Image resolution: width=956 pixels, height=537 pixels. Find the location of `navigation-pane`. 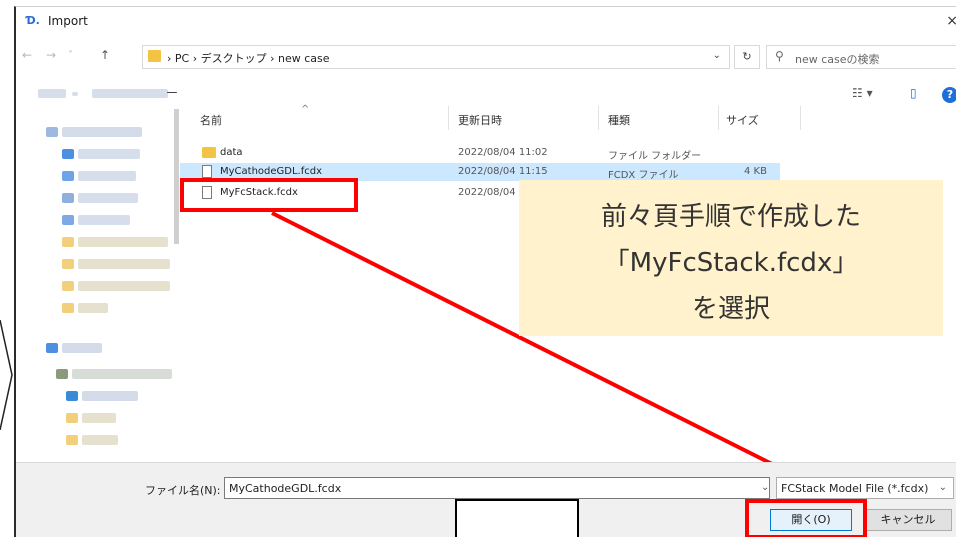

navigation-pane is located at coordinates (97, 286).